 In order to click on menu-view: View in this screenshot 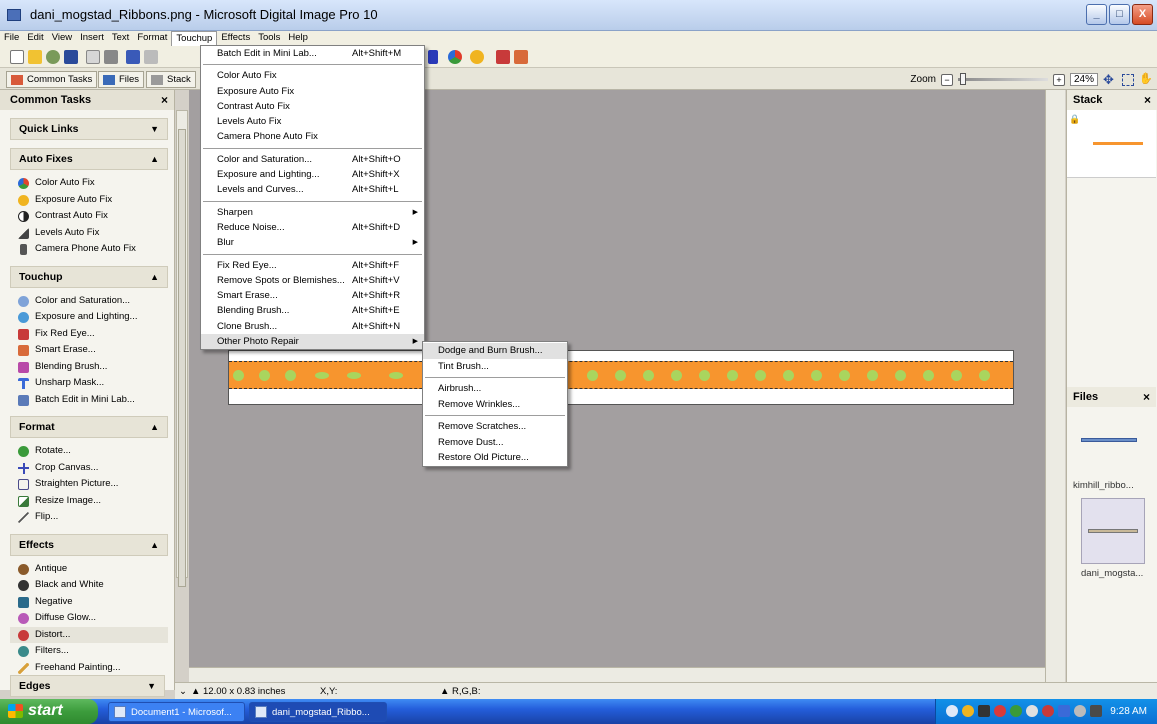, I will do `click(62, 38)`.